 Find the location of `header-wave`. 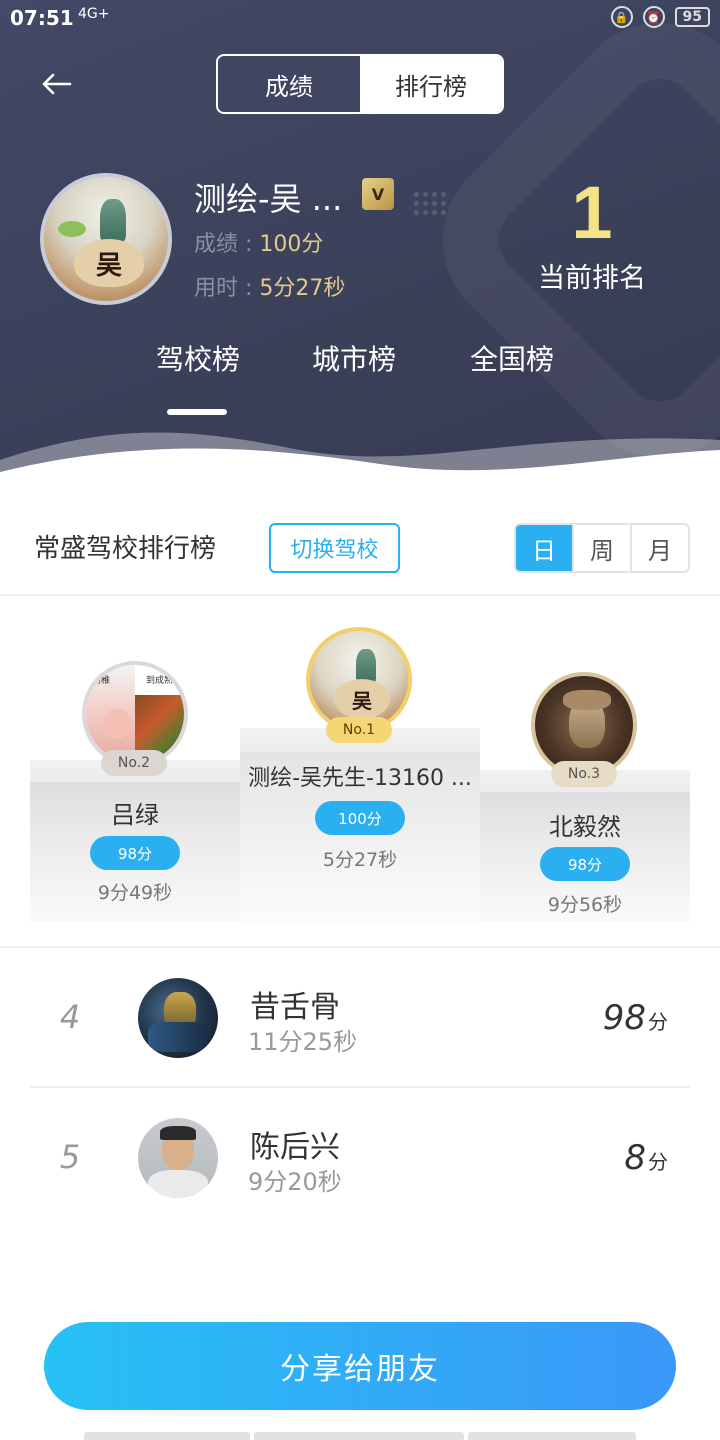

header-wave is located at coordinates (360, 461).